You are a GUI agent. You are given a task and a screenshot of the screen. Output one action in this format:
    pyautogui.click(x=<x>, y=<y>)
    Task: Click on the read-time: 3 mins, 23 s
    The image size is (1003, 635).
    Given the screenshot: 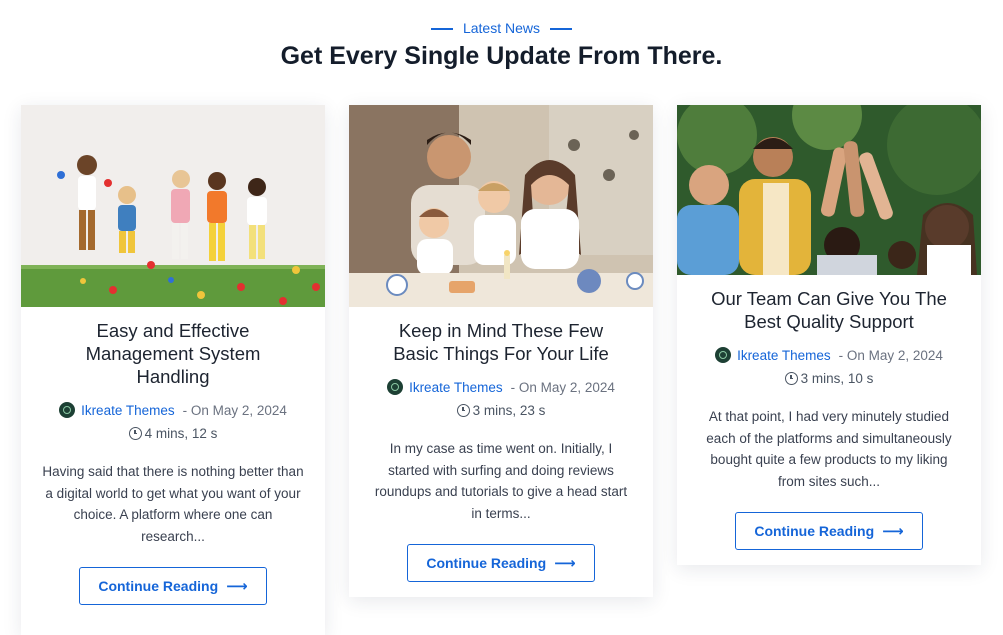 What is the action you would take?
    pyautogui.click(x=501, y=411)
    